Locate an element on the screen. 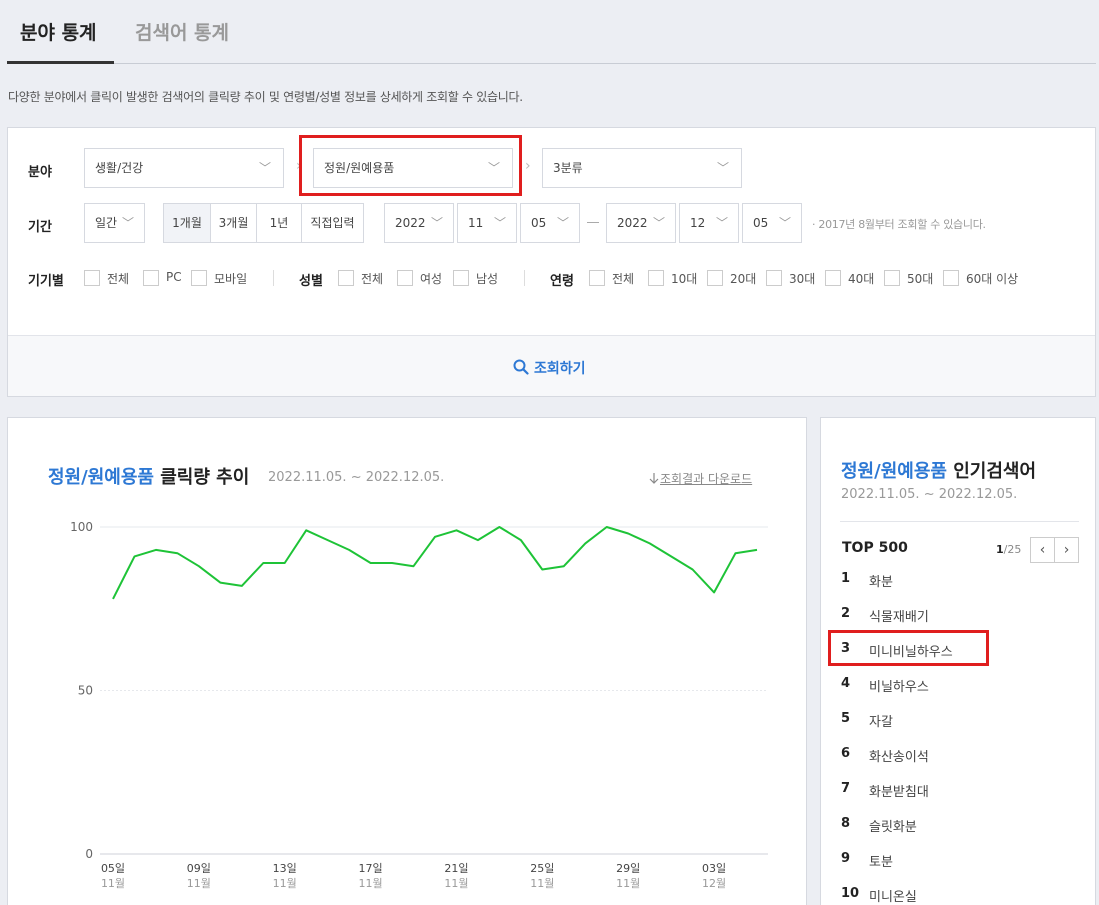 The height and width of the screenshot is (905, 1099). page-indicator: 1/25 is located at coordinates (1008, 549).